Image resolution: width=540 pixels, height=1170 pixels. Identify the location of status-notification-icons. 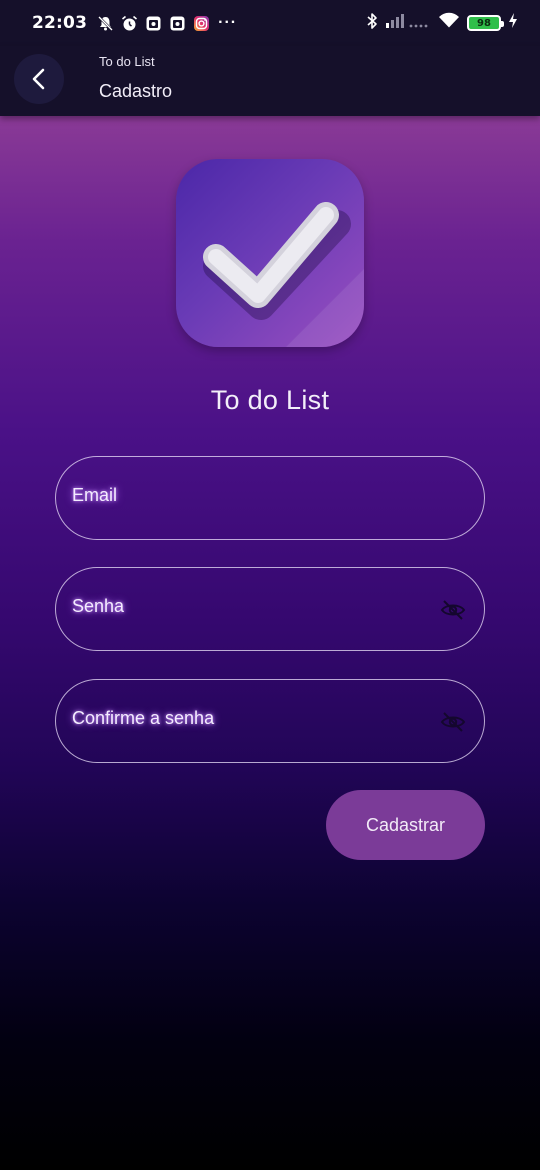
(153, 23).